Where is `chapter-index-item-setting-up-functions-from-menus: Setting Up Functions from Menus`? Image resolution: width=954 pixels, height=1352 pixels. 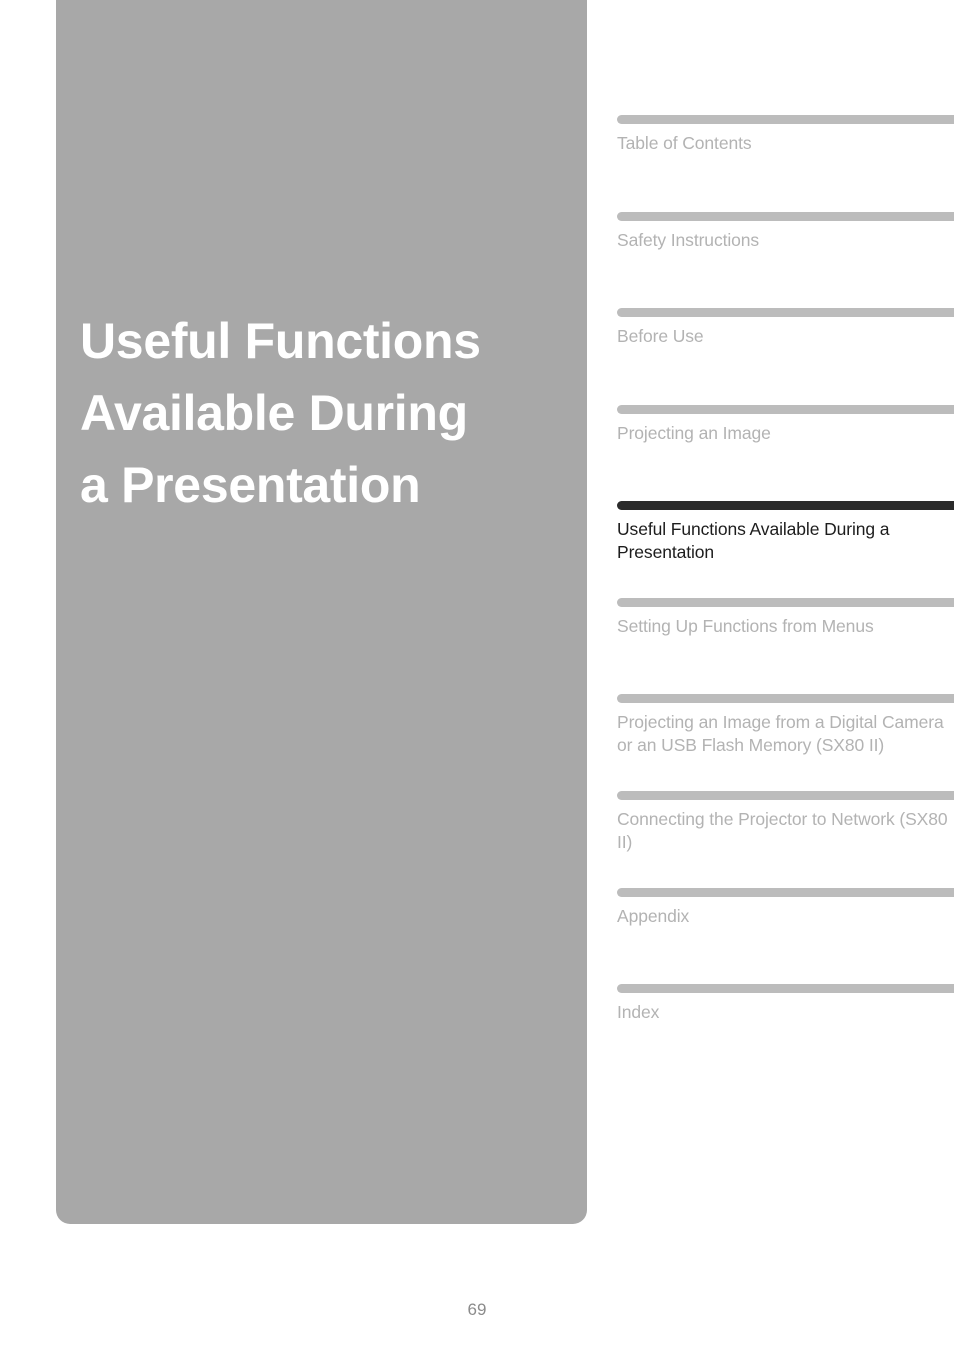
chapter-index-item-setting-up-functions-from-menus: Setting Up Functions from Menus is located at coordinates (785, 618).